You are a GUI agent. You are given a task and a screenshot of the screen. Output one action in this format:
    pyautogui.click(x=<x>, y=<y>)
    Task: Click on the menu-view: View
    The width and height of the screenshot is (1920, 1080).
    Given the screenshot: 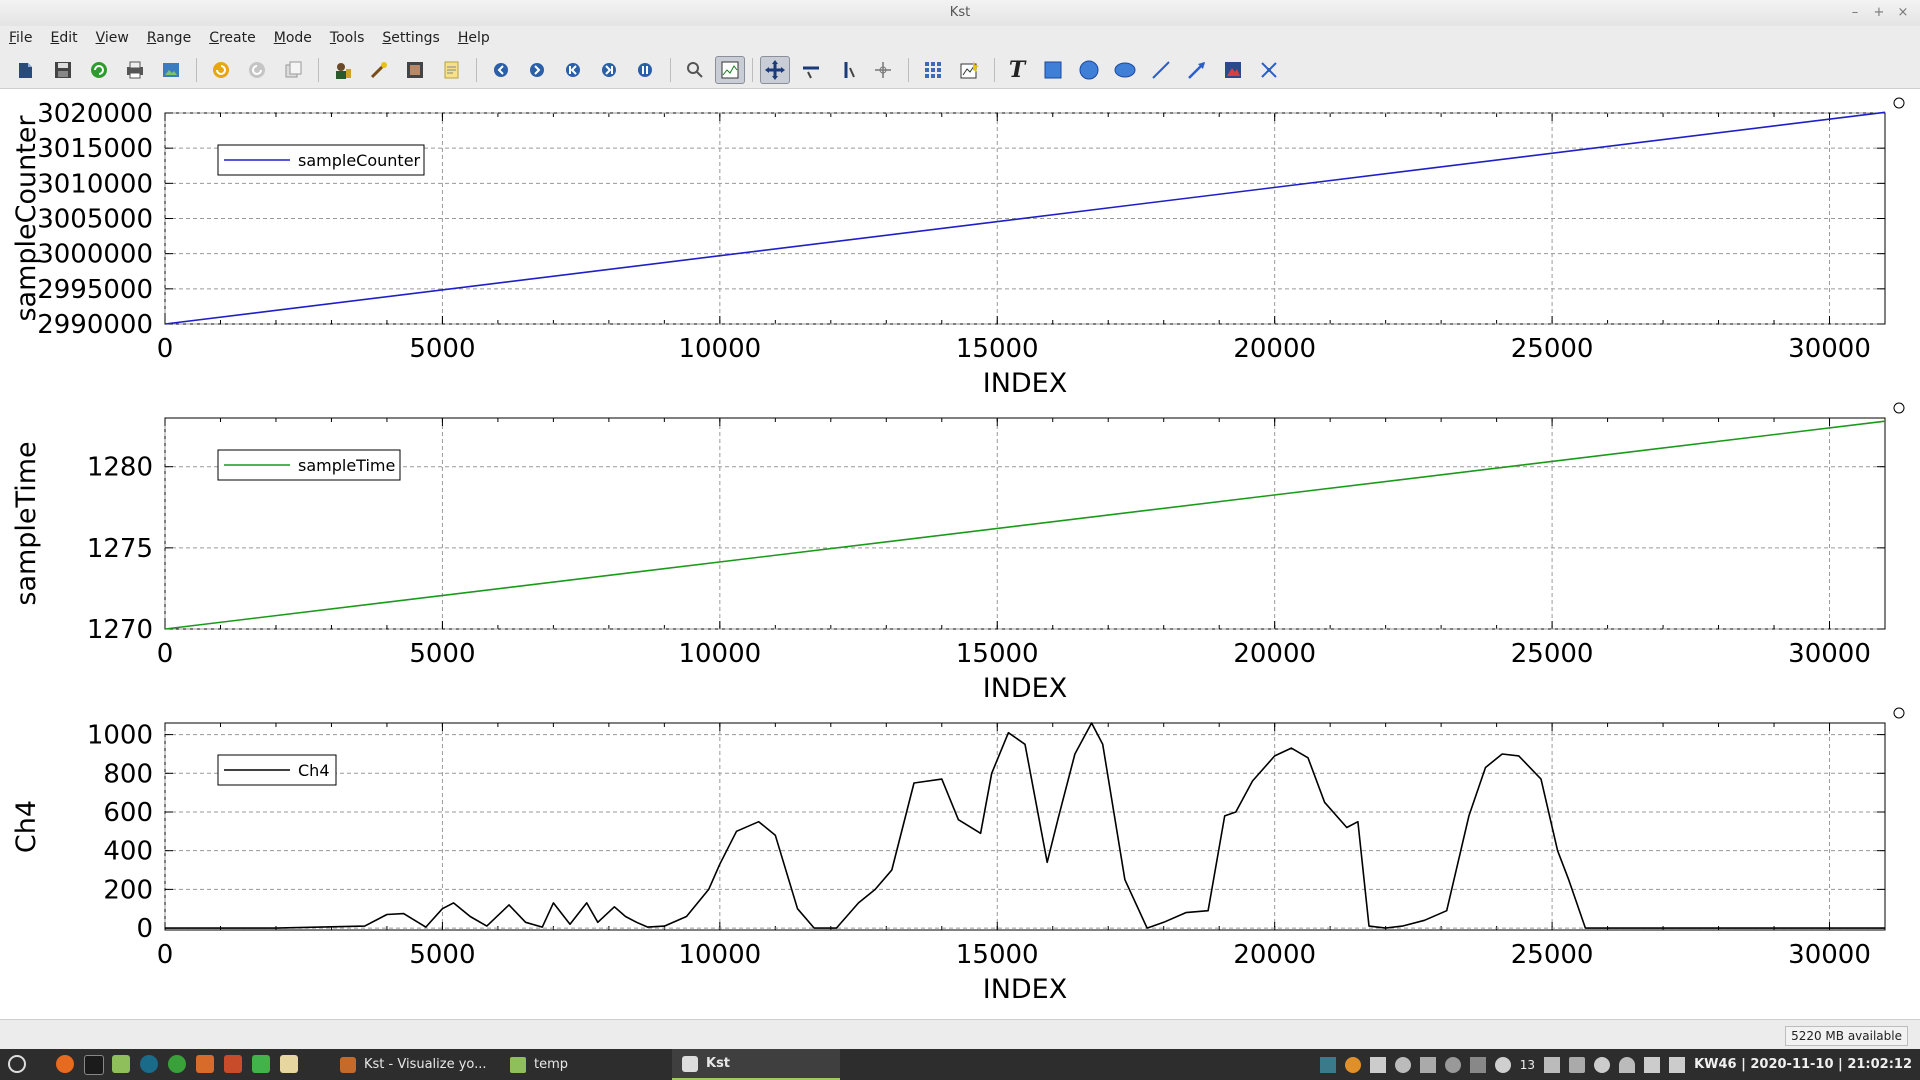 What is the action you would take?
    pyautogui.click(x=112, y=38)
    